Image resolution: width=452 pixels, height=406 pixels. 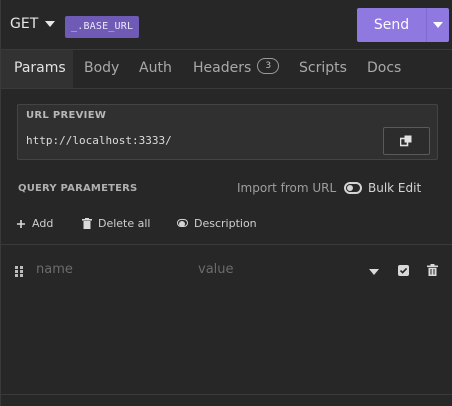 What do you see at coordinates (395, 188) in the screenshot?
I see `bulk-edit-label: Bulk Edit` at bounding box center [395, 188].